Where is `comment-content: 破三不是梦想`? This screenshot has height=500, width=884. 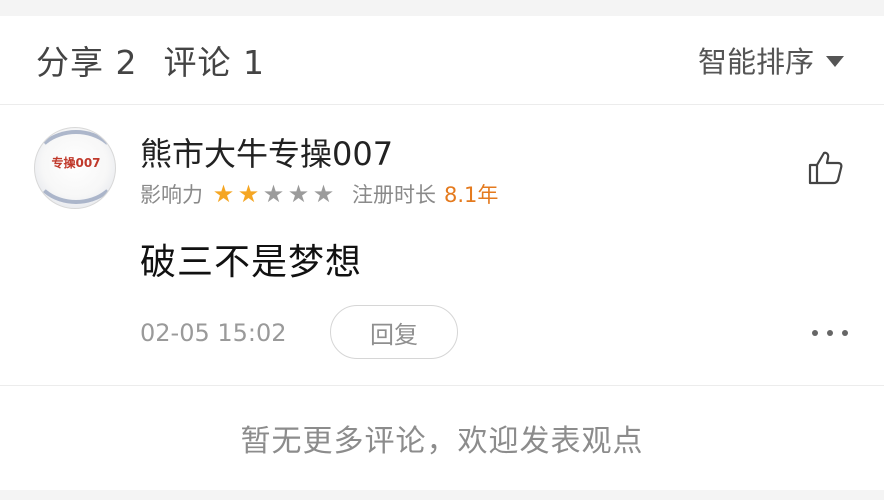 comment-content: 破三不是梦想 is located at coordinates (251, 262).